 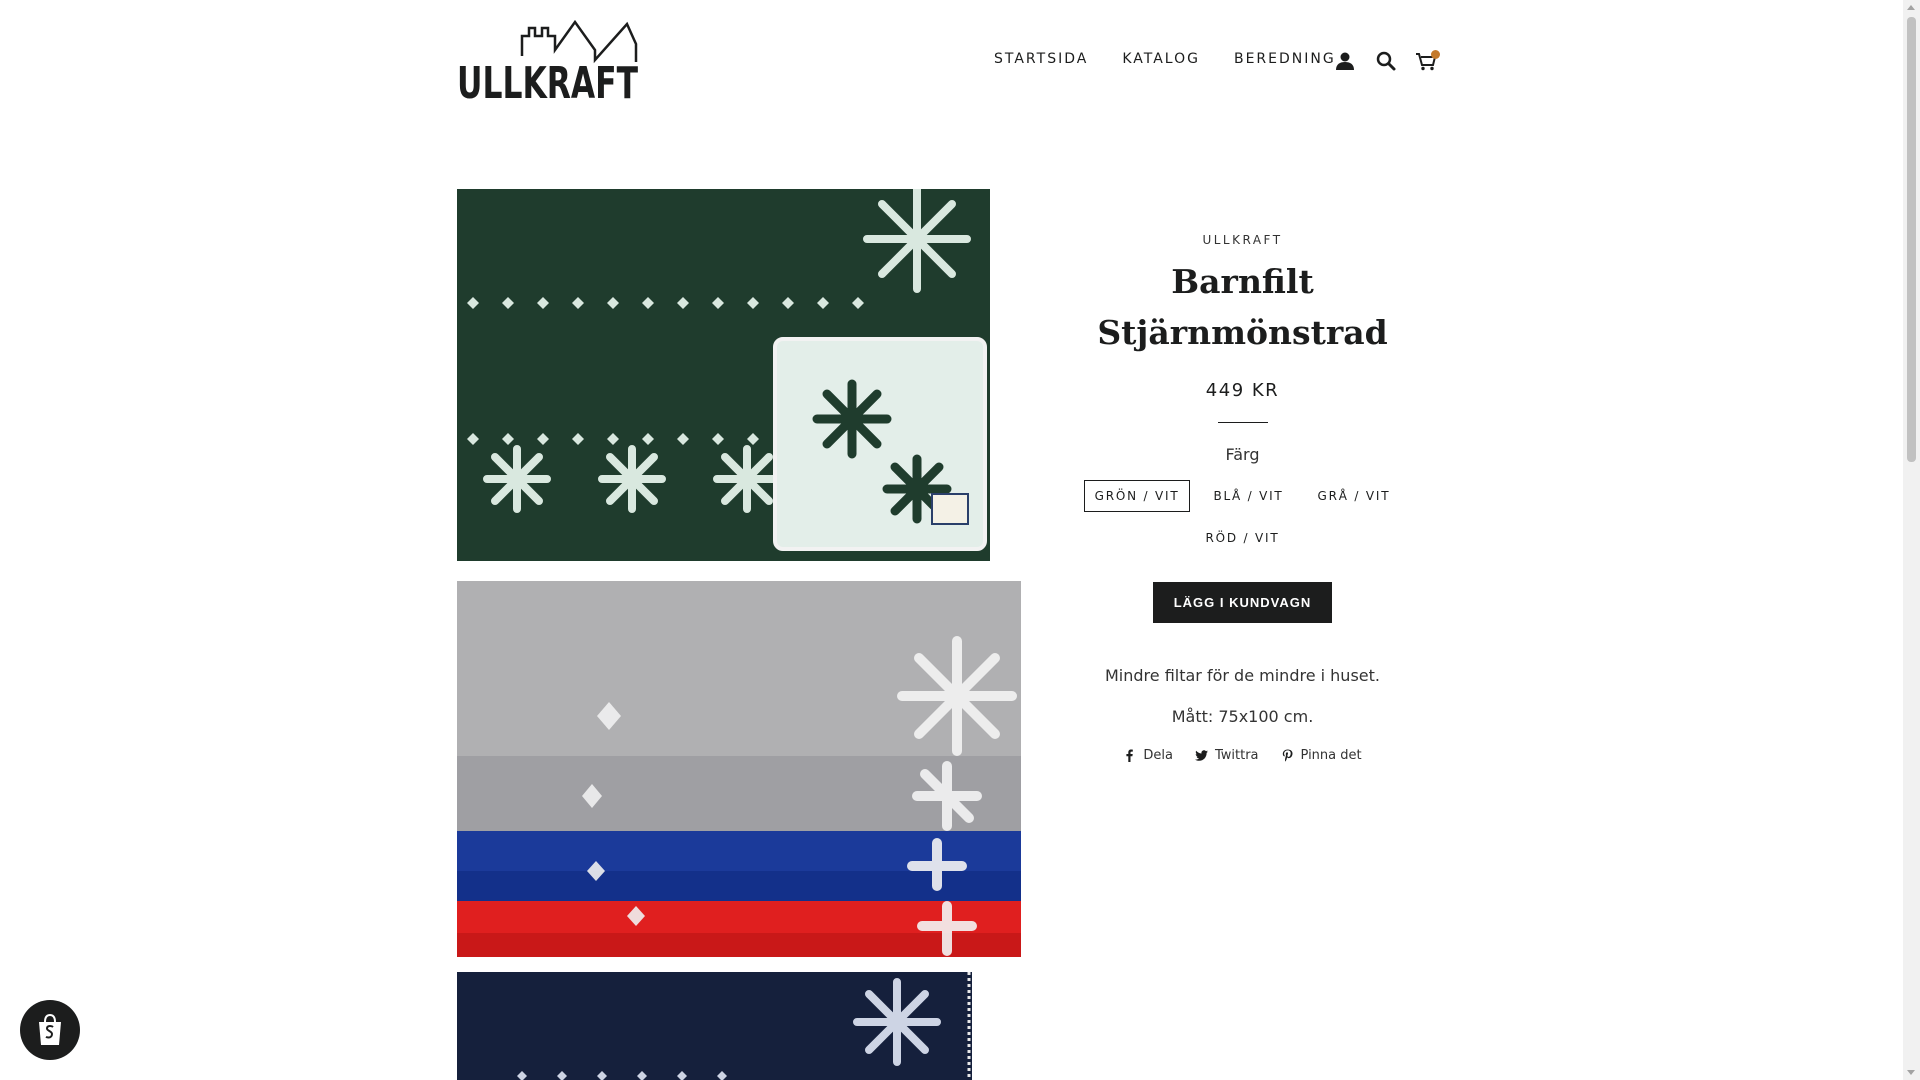 I want to click on social-share: Dela Twittra Pinna det, so click(x=1242, y=755).